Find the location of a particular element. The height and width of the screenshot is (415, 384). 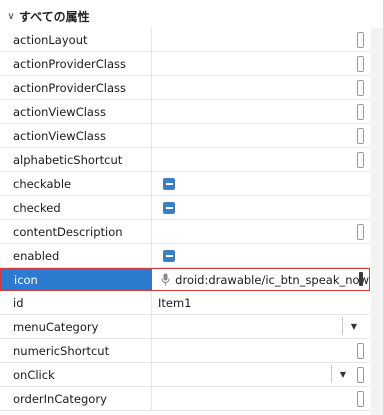

property-row-actionViewClass: actionViewClass is located at coordinates (185, 112).